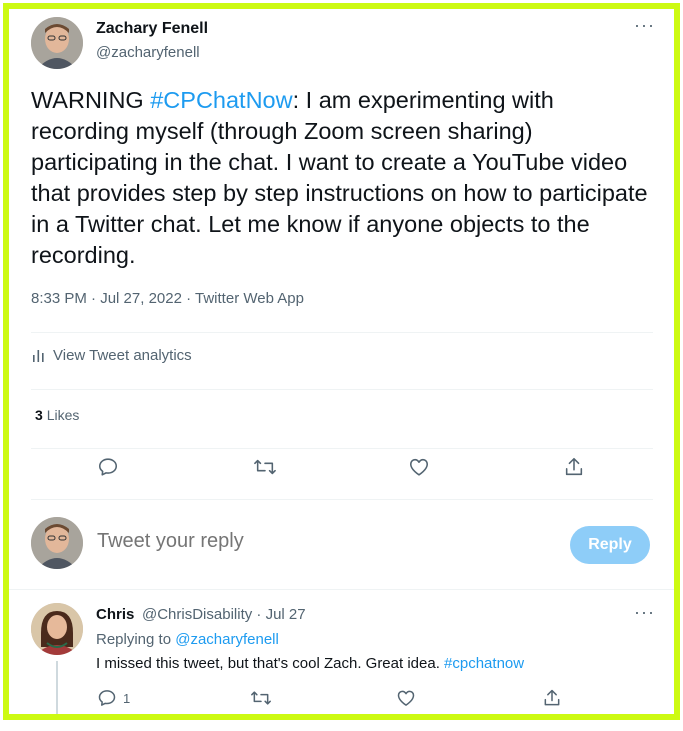 The width and height of the screenshot is (683, 731). What do you see at coordinates (249, 298) in the screenshot?
I see `tweet-source: Twitter Web App` at bounding box center [249, 298].